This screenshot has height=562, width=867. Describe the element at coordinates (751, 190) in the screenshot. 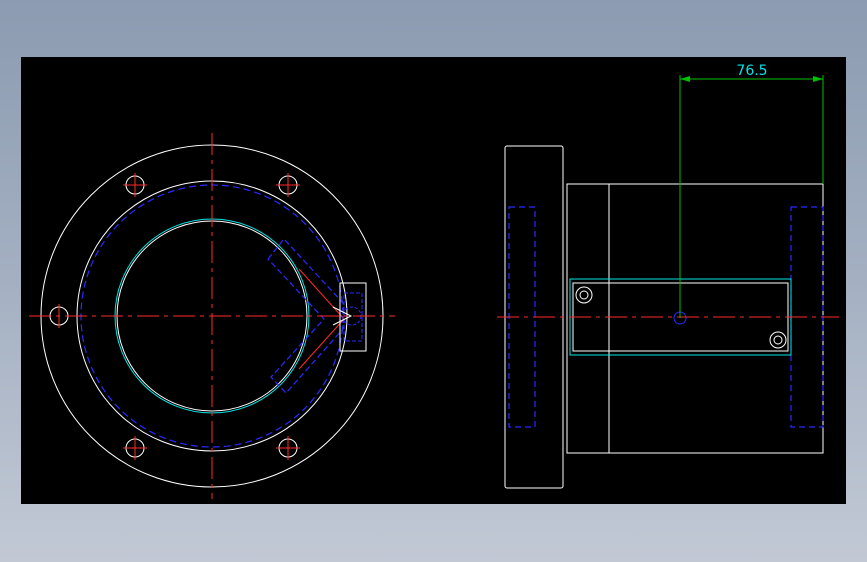

I see `dimension-76-5: 76.5` at that location.